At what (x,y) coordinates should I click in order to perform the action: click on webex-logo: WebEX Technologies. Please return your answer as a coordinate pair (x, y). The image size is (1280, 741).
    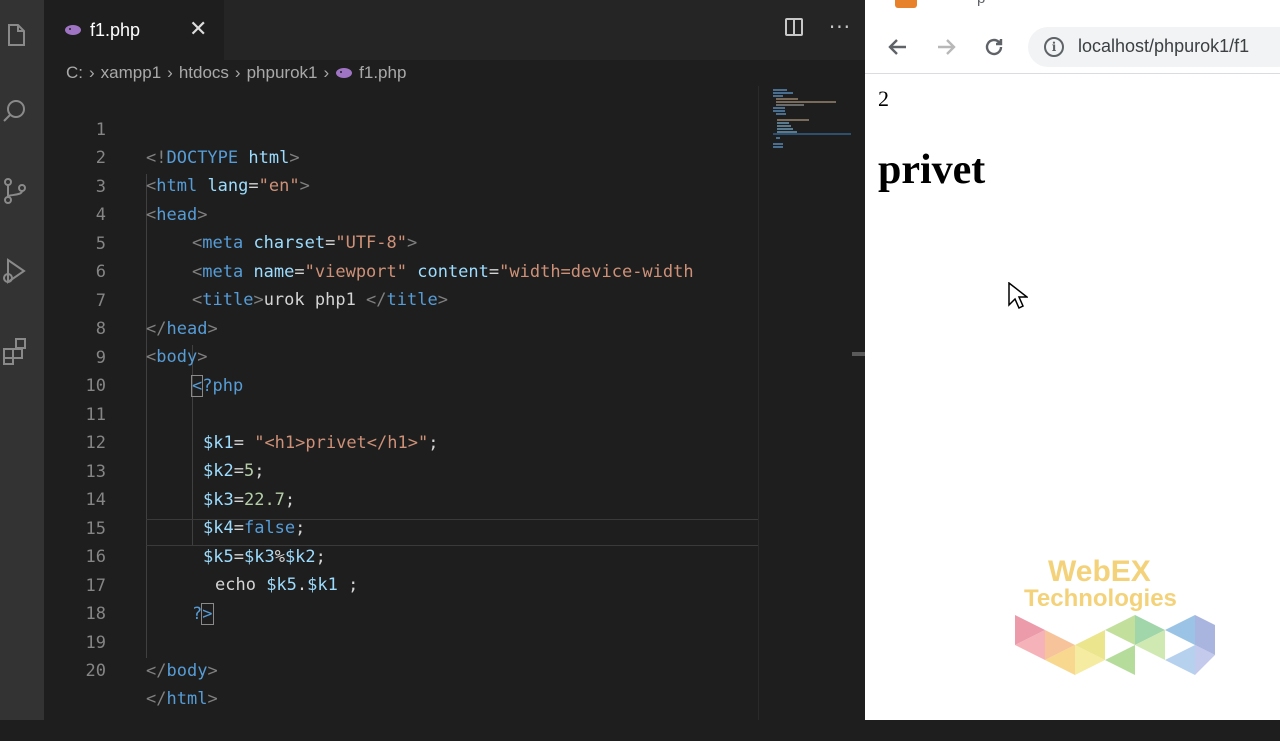
    Looking at the image, I should click on (1115, 620).